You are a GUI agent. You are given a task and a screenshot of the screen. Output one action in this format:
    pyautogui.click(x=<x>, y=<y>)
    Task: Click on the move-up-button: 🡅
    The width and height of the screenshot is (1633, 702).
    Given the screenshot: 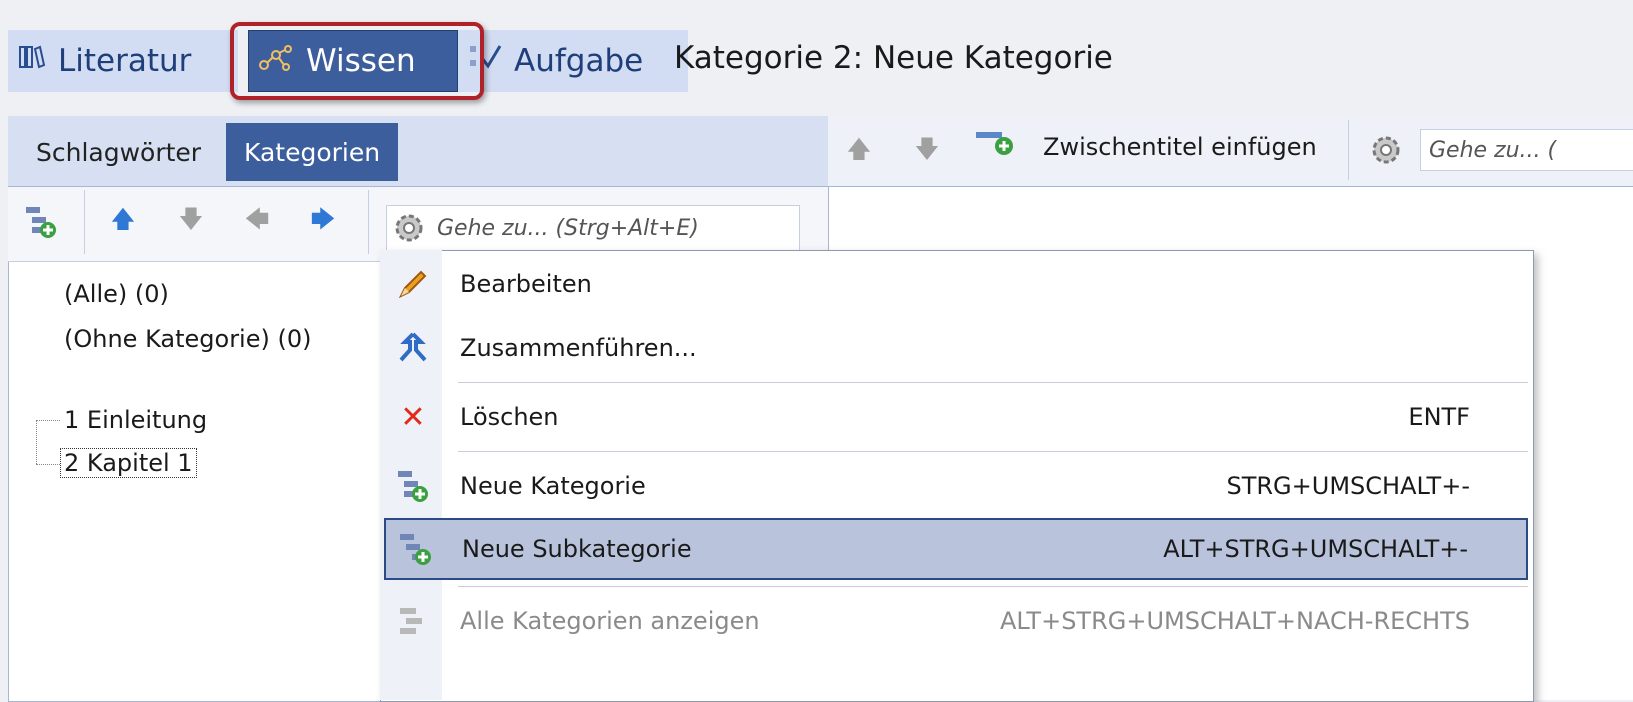 What is the action you would take?
    pyautogui.click(x=123, y=222)
    